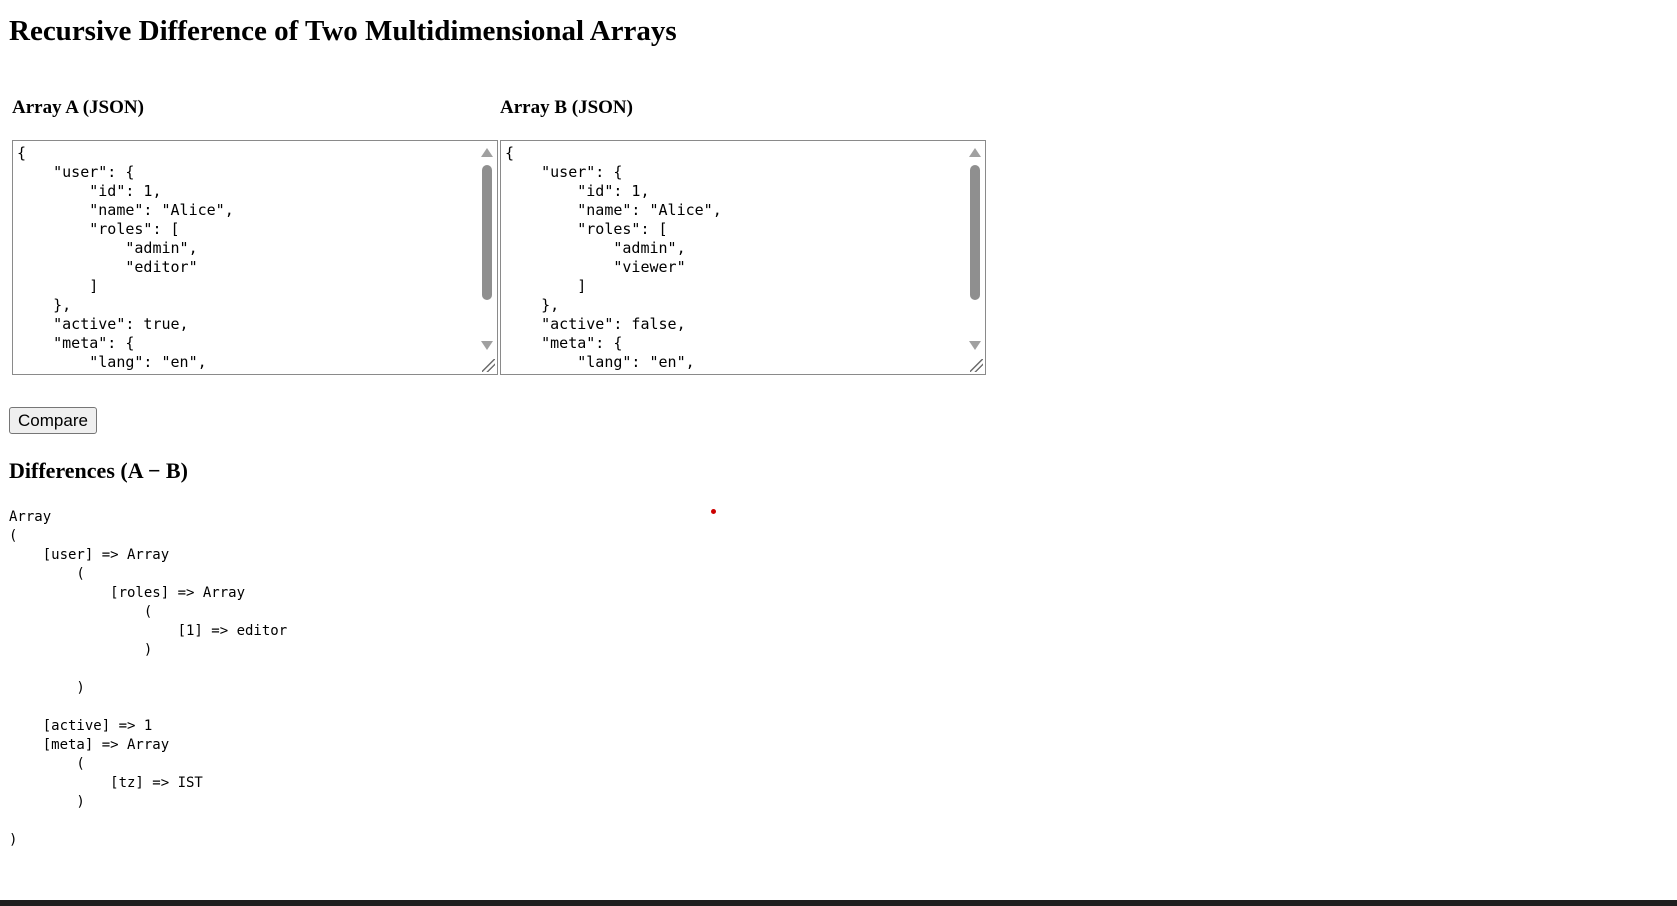 The image size is (1677, 906). I want to click on bottom-bar, so click(838, 903).